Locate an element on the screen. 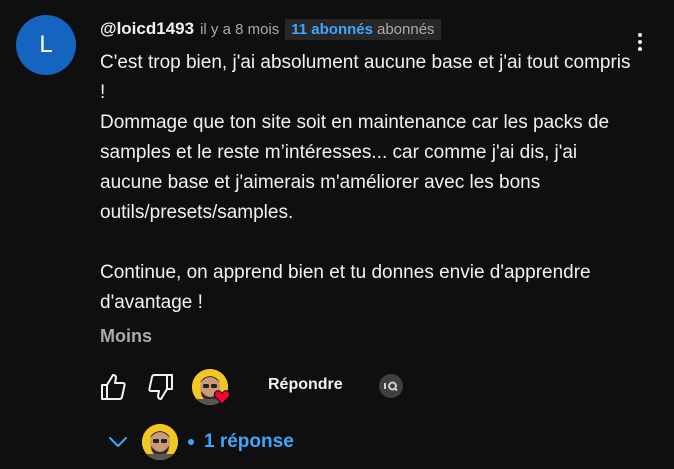  avatar-letter: L is located at coordinates (46, 44).